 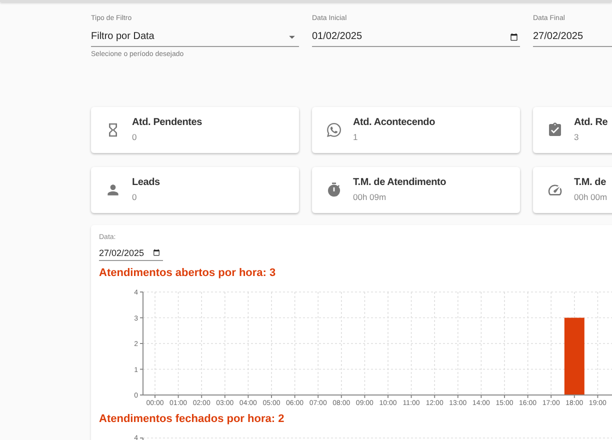 What do you see at coordinates (416, 37) in the screenshot?
I see `date-field: 01/02/2025` at bounding box center [416, 37].